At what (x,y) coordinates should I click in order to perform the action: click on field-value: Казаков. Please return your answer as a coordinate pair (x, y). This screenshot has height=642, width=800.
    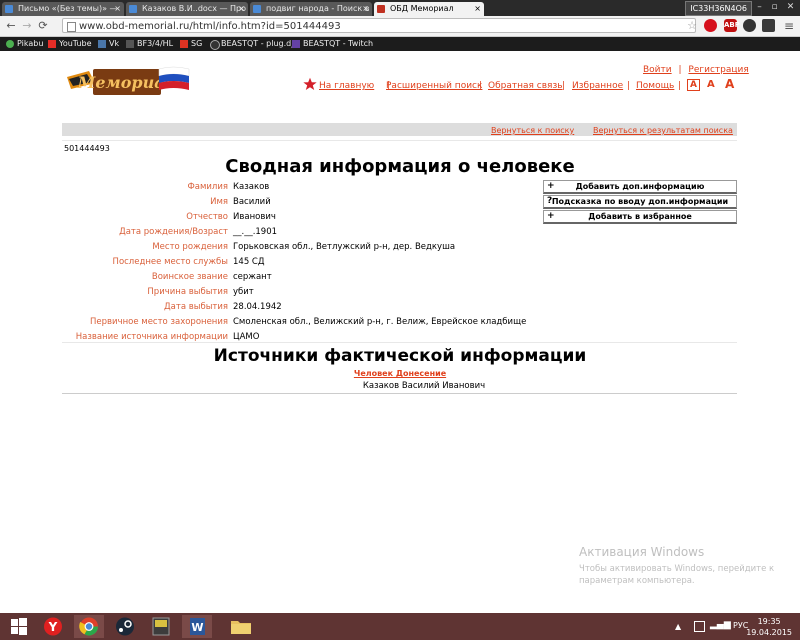
    Looking at the image, I should click on (251, 187).